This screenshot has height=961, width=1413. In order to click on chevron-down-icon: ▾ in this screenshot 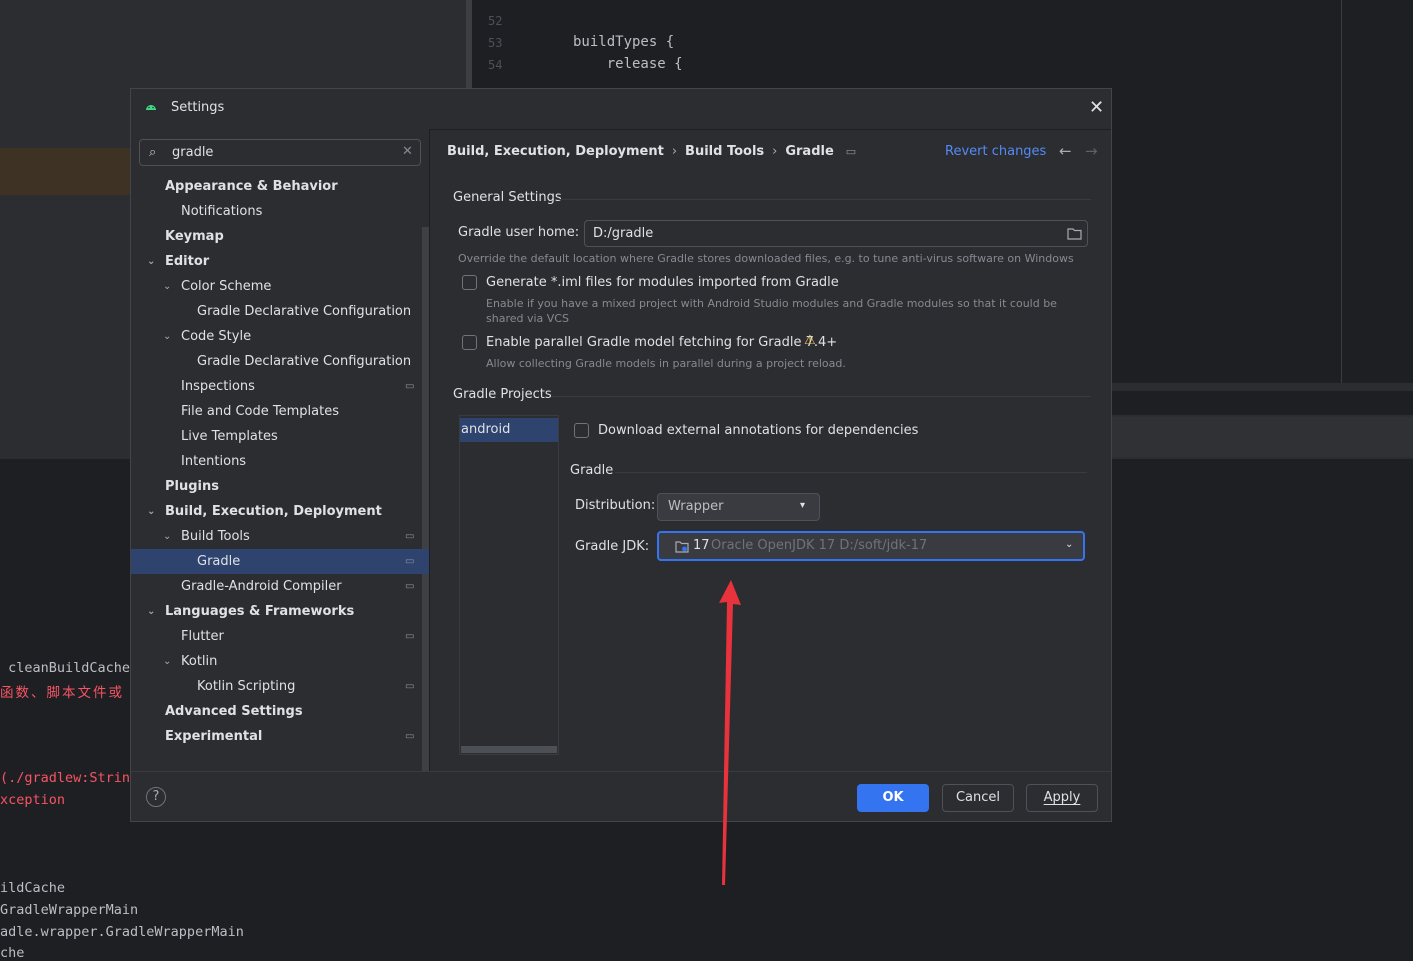, I will do `click(803, 505)`.